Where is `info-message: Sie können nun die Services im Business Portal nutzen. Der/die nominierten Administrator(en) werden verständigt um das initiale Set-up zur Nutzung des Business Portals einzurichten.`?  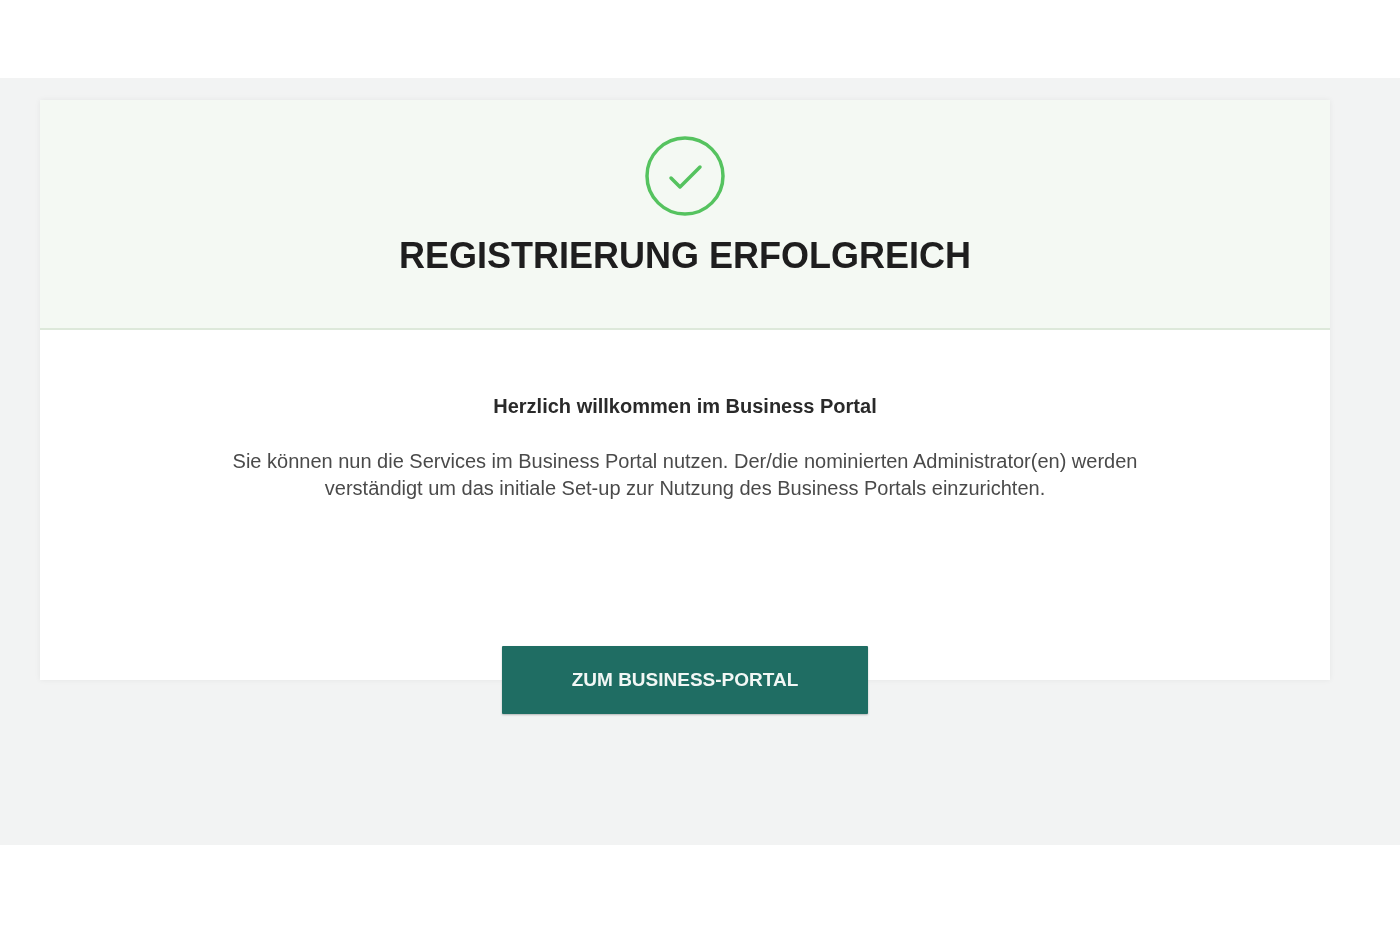 info-message: Sie können nun die Services im Business Portal nutzen. Der/die nominierten Administrator(en) werden verständigt um das initiale Set-up zur Nutzung des Business Portals einzurichten. is located at coordinates (685, 475).